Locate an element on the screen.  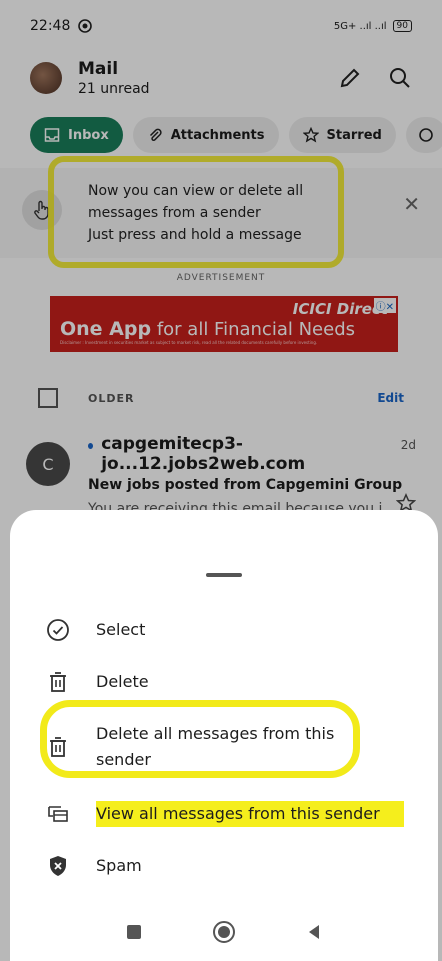
menu-item-label: View all messages from this sender is located at coordinates (250, 814).